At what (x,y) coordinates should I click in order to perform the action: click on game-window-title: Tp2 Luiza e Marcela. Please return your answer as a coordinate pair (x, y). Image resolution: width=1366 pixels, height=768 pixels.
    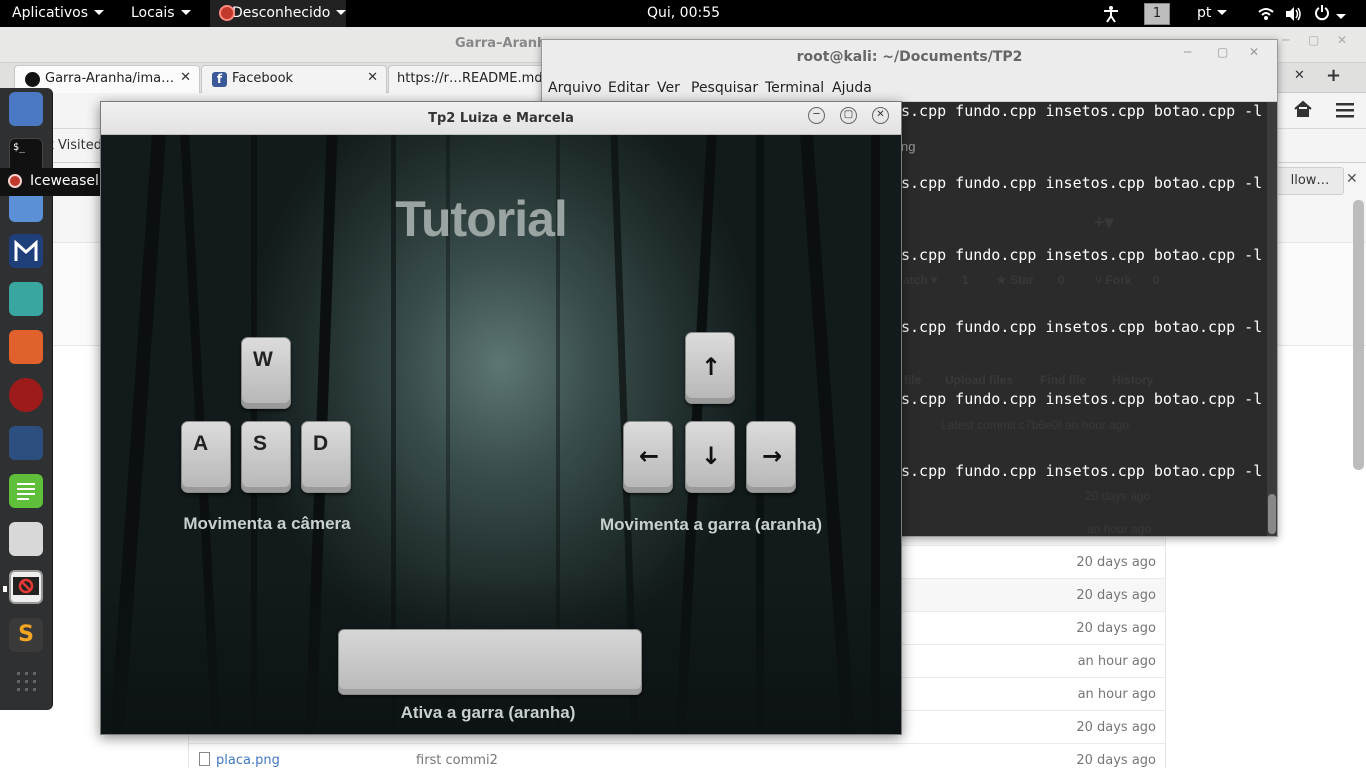
    Looking at the image, I should click on (501, 118).